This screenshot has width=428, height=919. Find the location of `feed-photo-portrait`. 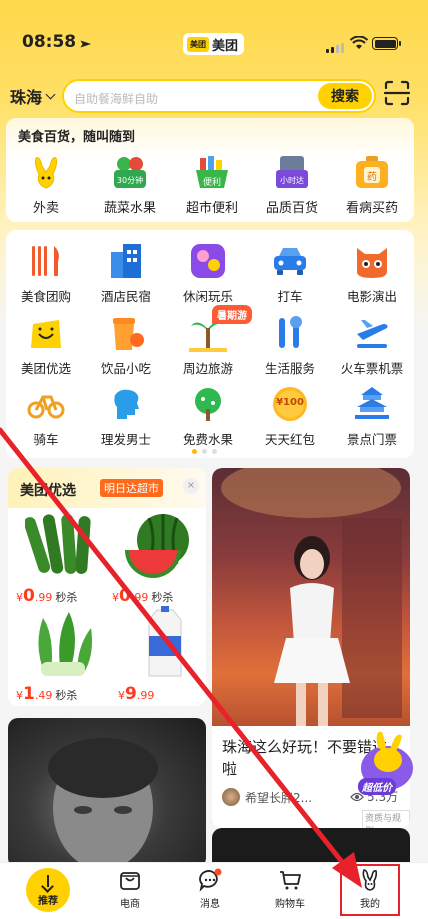

feed-photo-portrait is located at coordinates (107, 793).